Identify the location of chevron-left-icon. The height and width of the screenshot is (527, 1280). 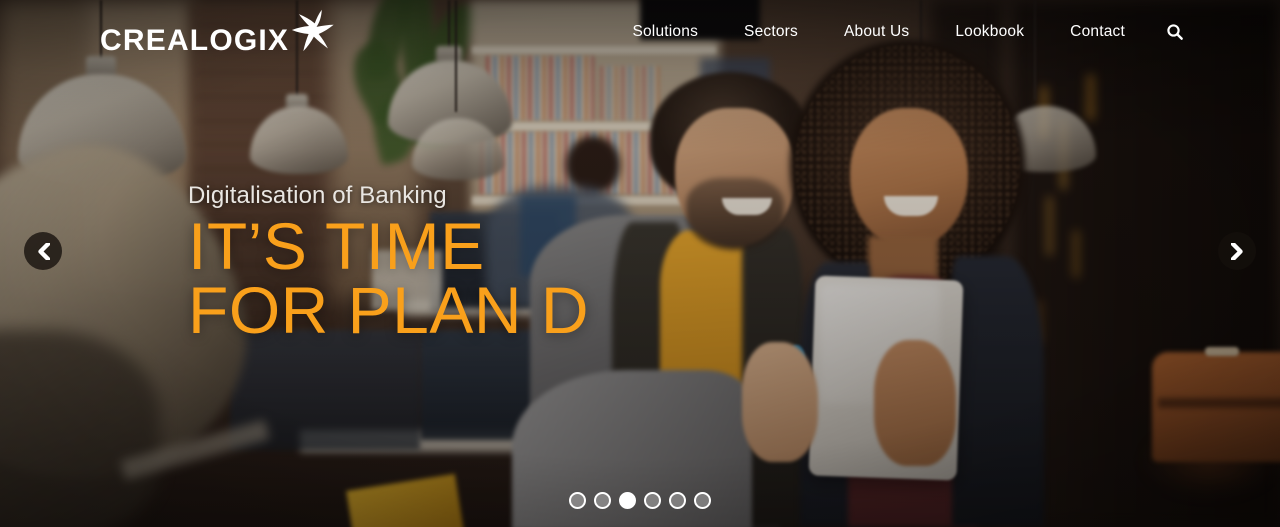
(43, 251).